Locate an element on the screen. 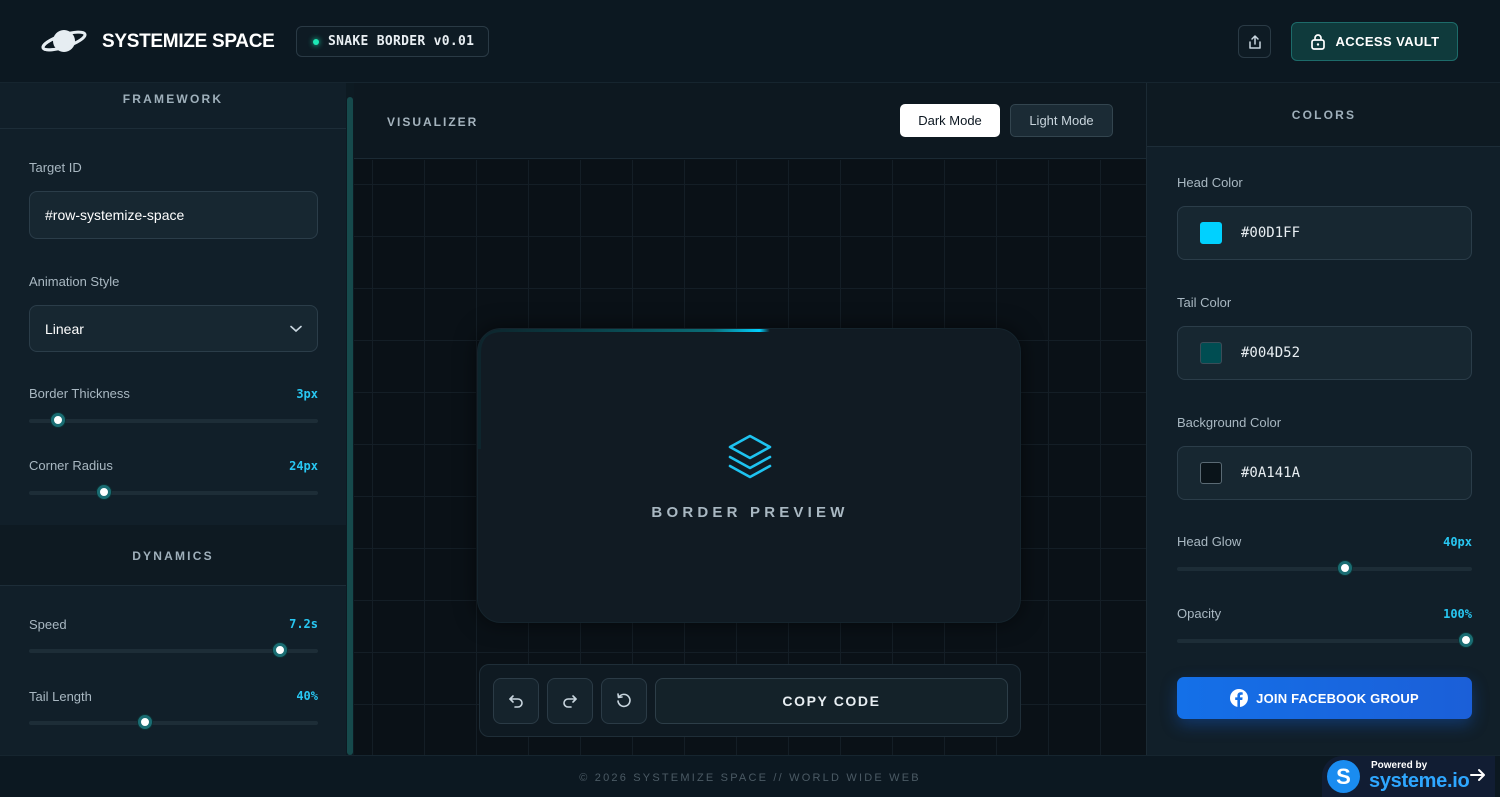 This screenshot has width=1500, height=797. planet-icon is located at coordinates (64, 41).